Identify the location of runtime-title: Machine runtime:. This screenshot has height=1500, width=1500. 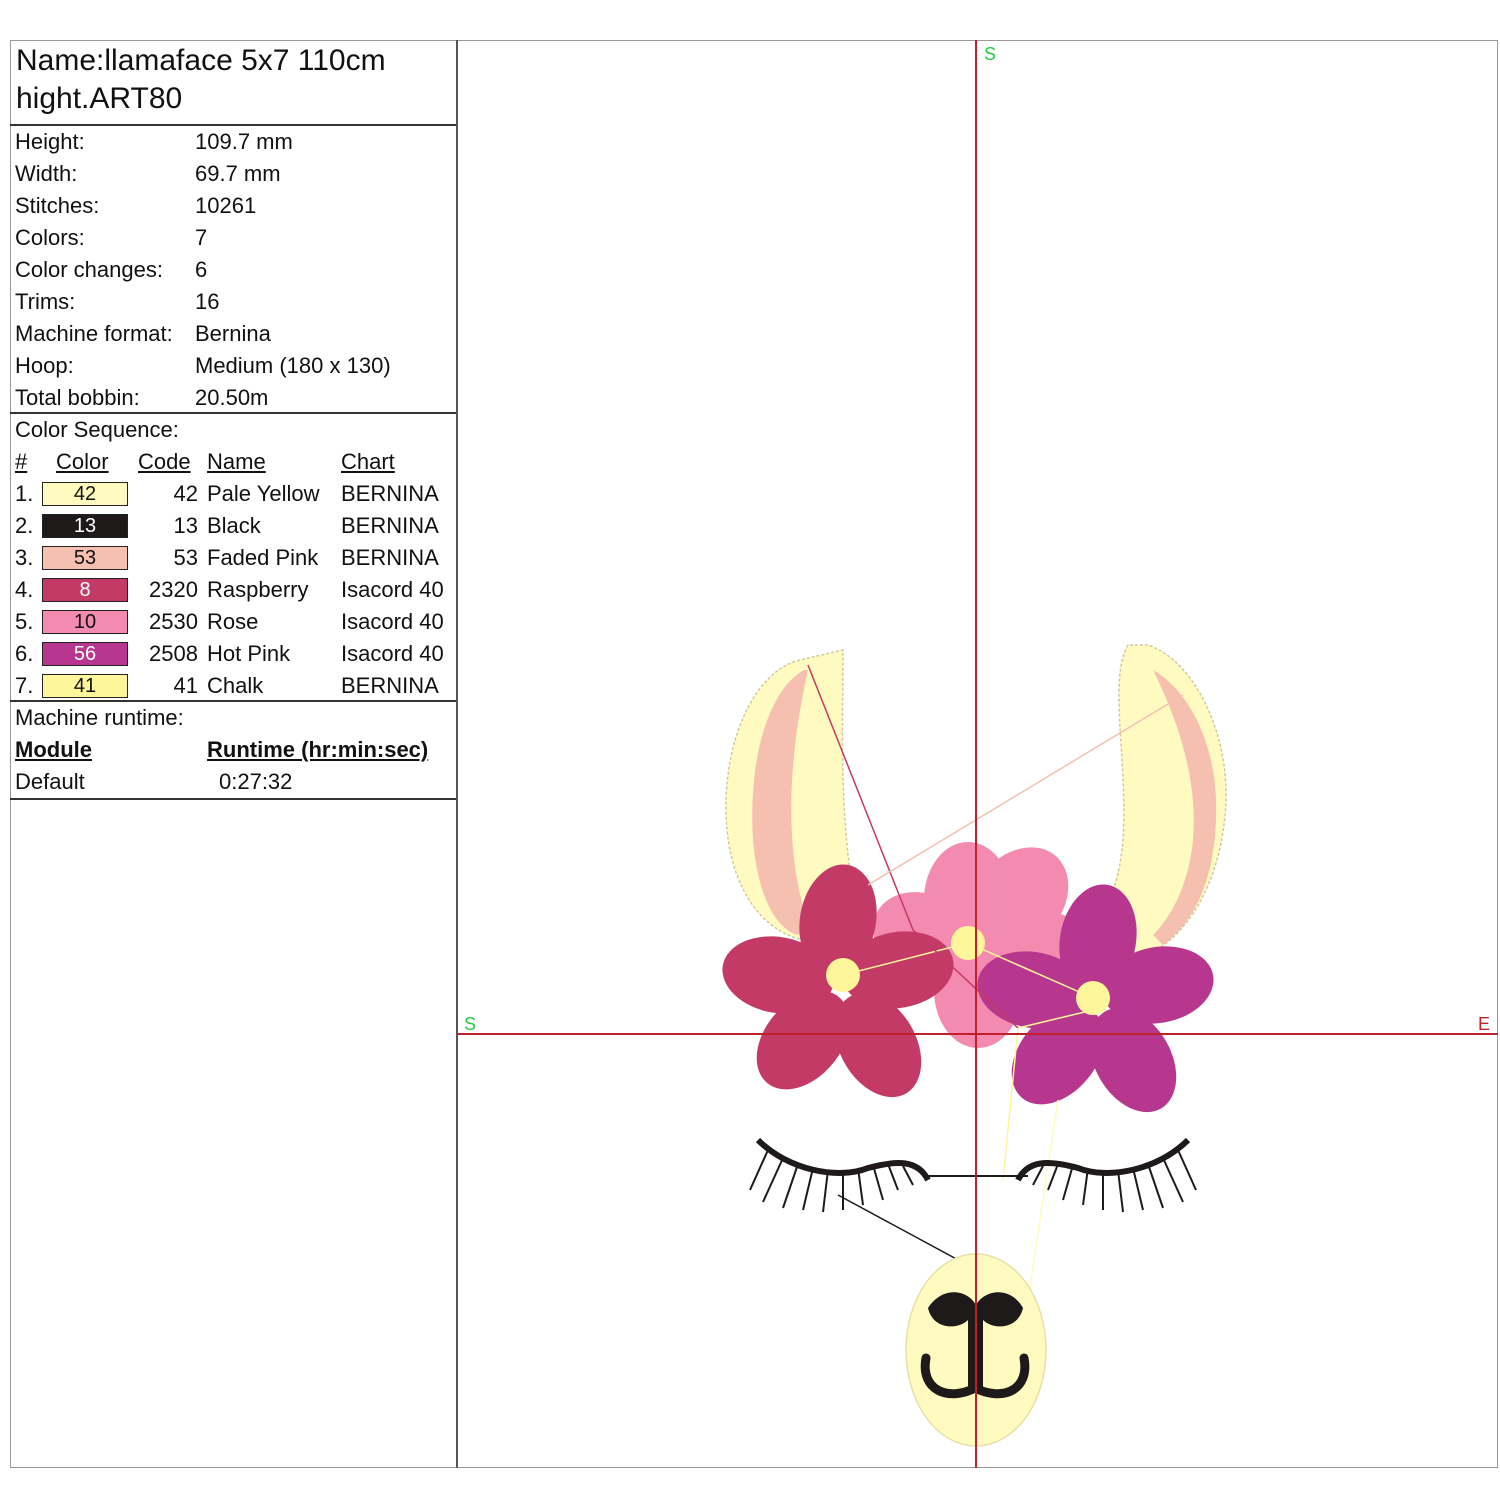
(99, 717).